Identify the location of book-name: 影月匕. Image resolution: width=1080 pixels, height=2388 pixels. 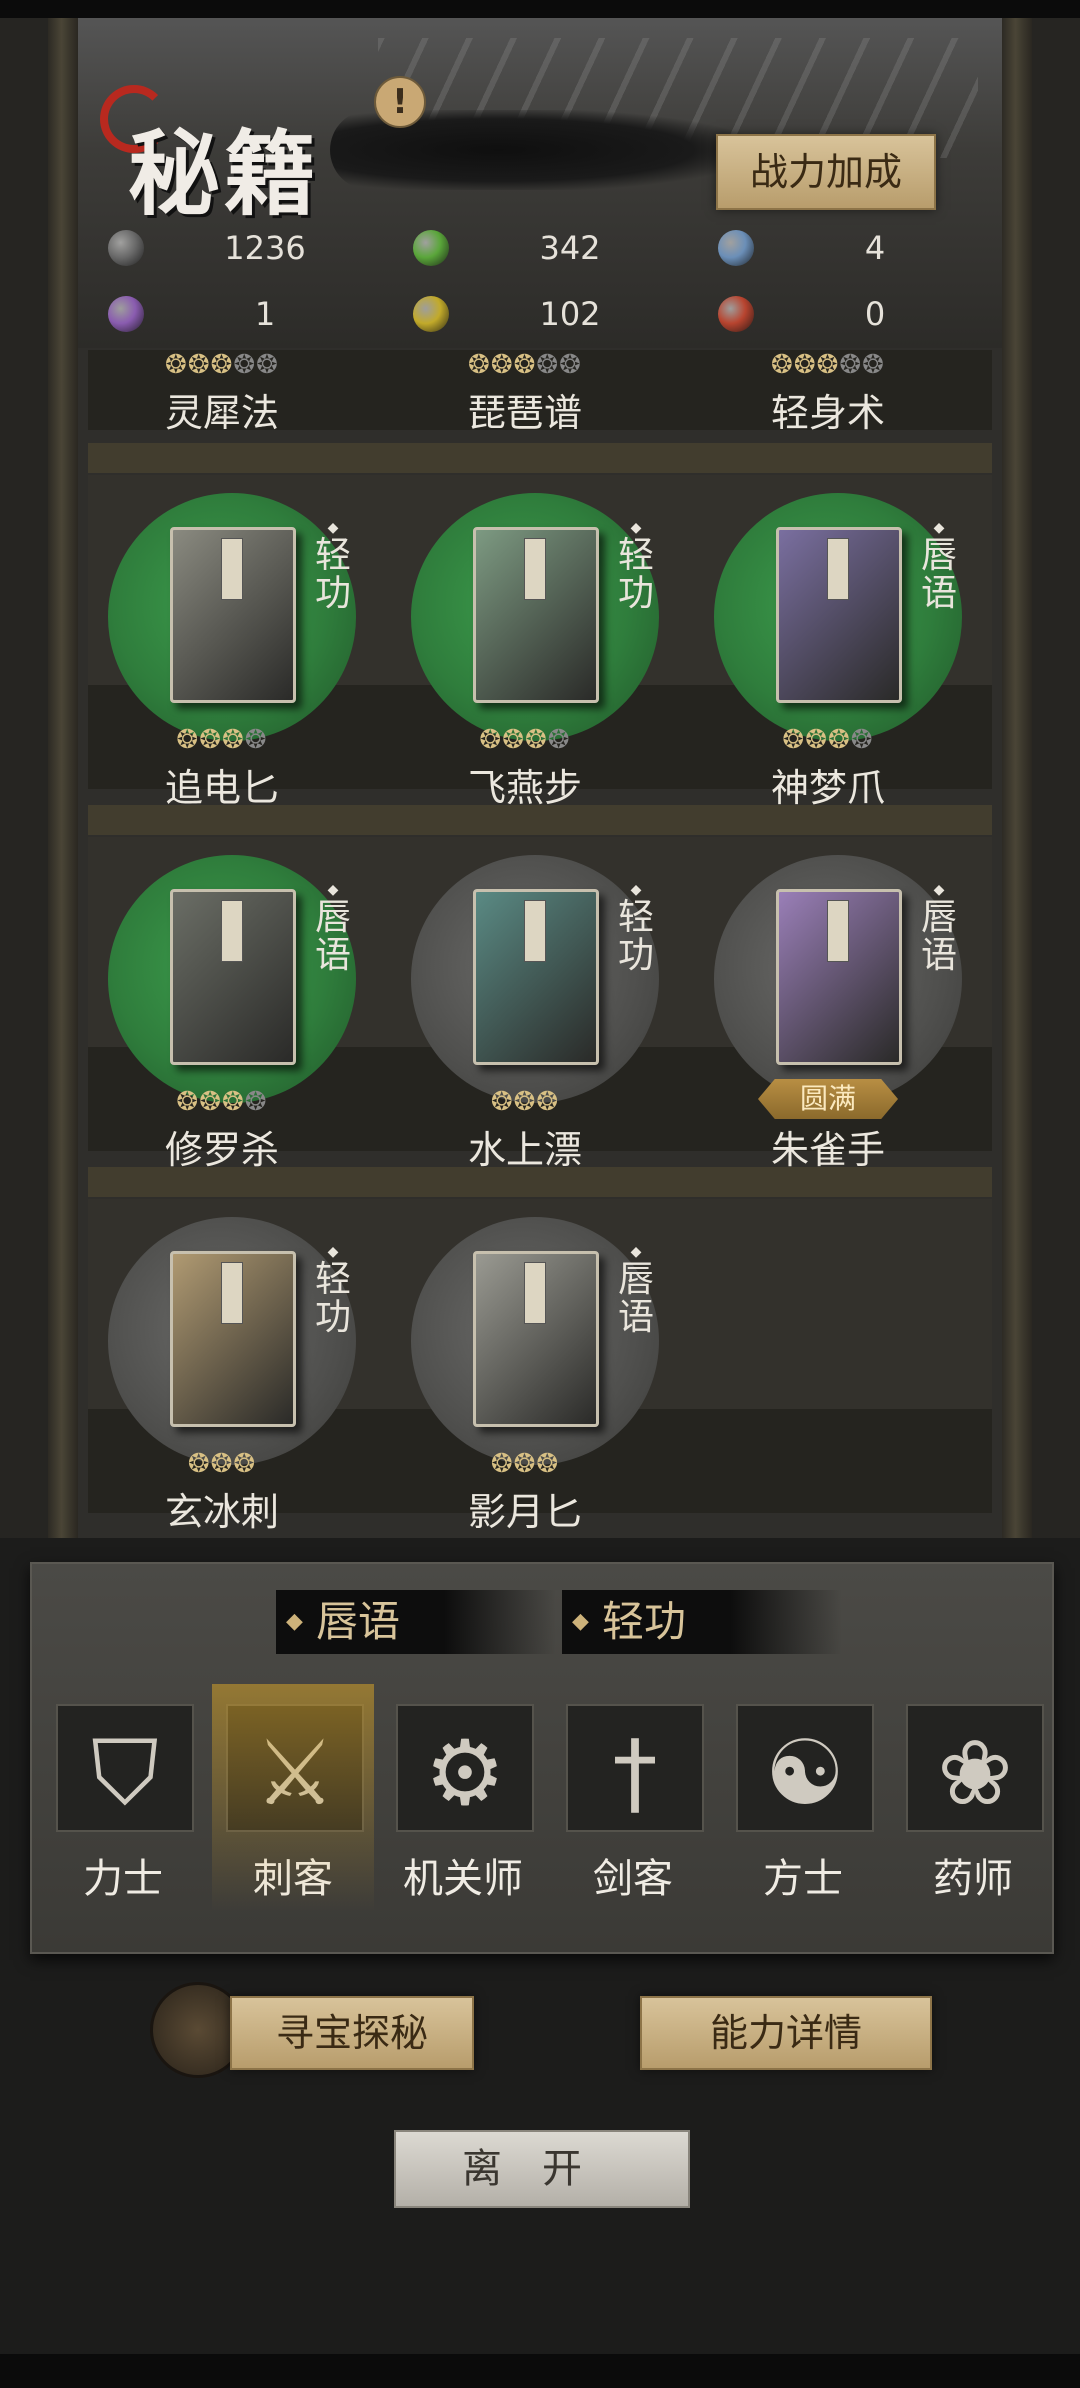
(524, 1512).